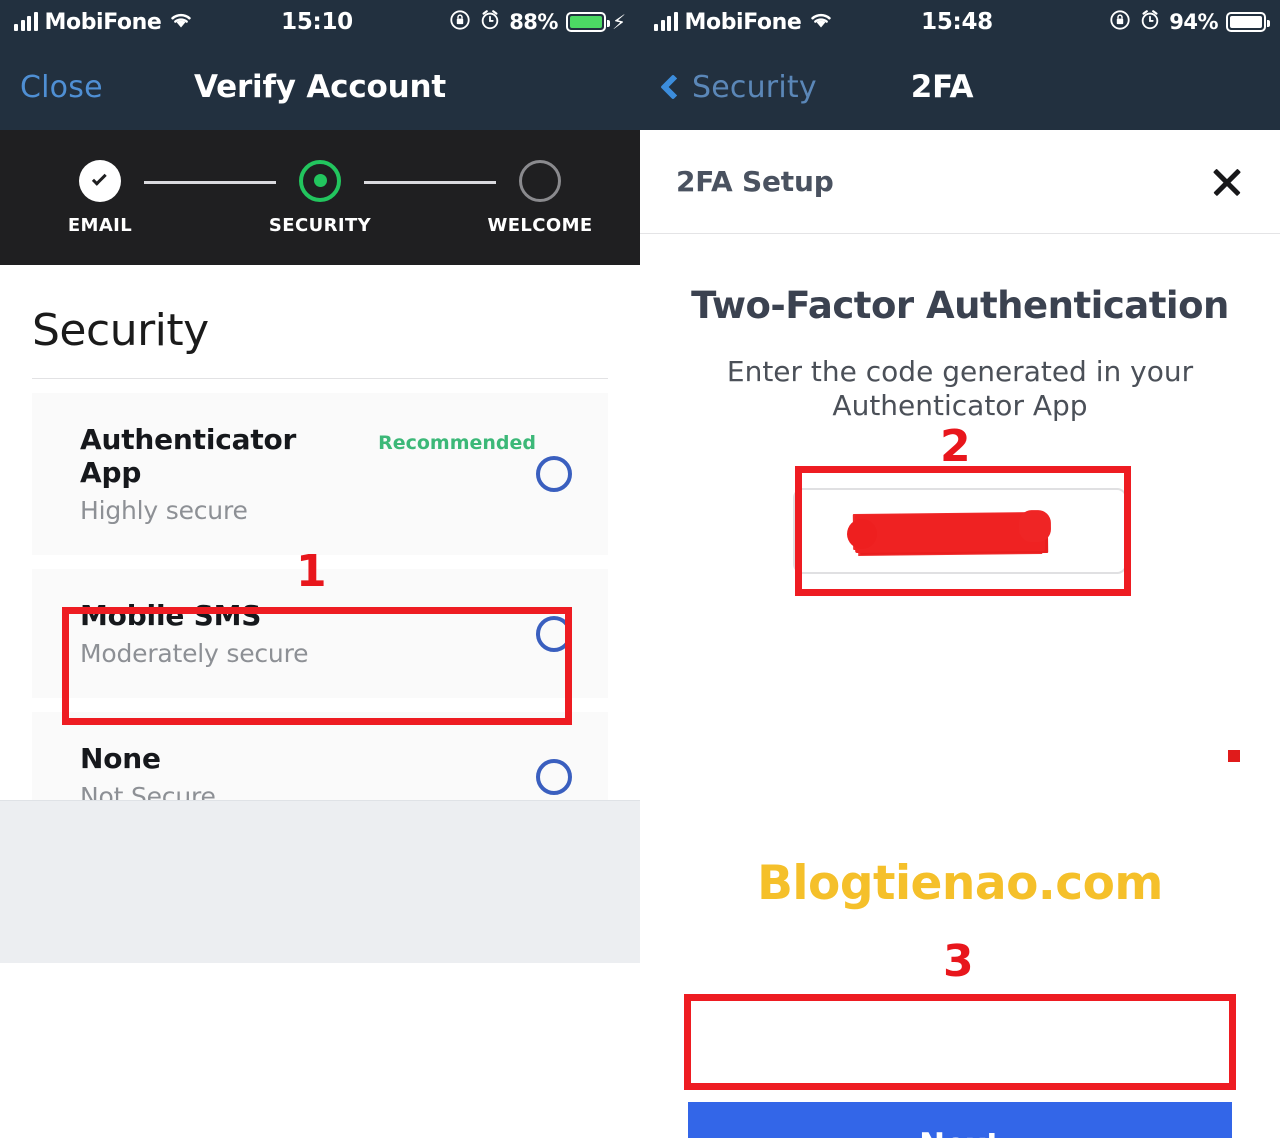  Describe the element at coordinates (120, 330) in the screenshot. I see `page-heading-security: Security` at that location.